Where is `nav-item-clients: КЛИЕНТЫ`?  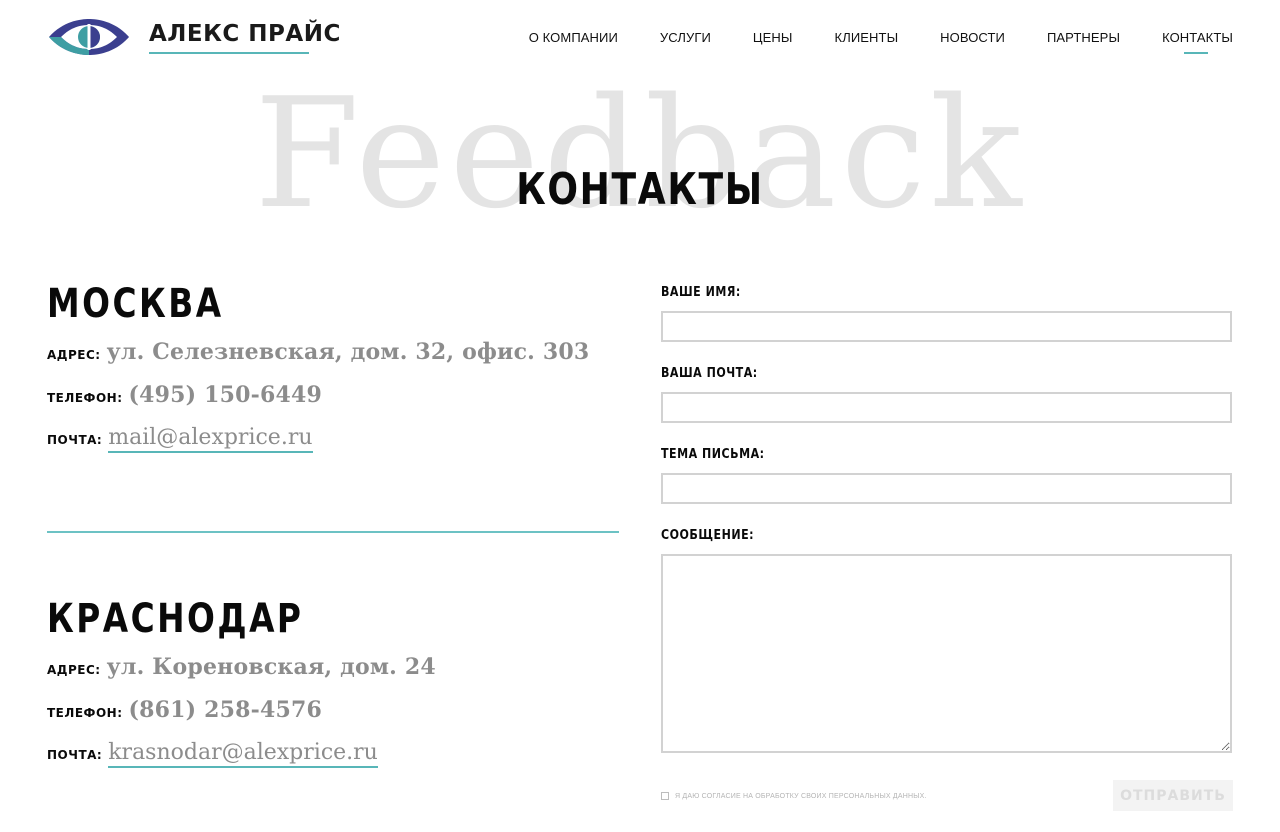
nav-item-clients: КЛИЕНТЫ is located at coordinates (867, 37).